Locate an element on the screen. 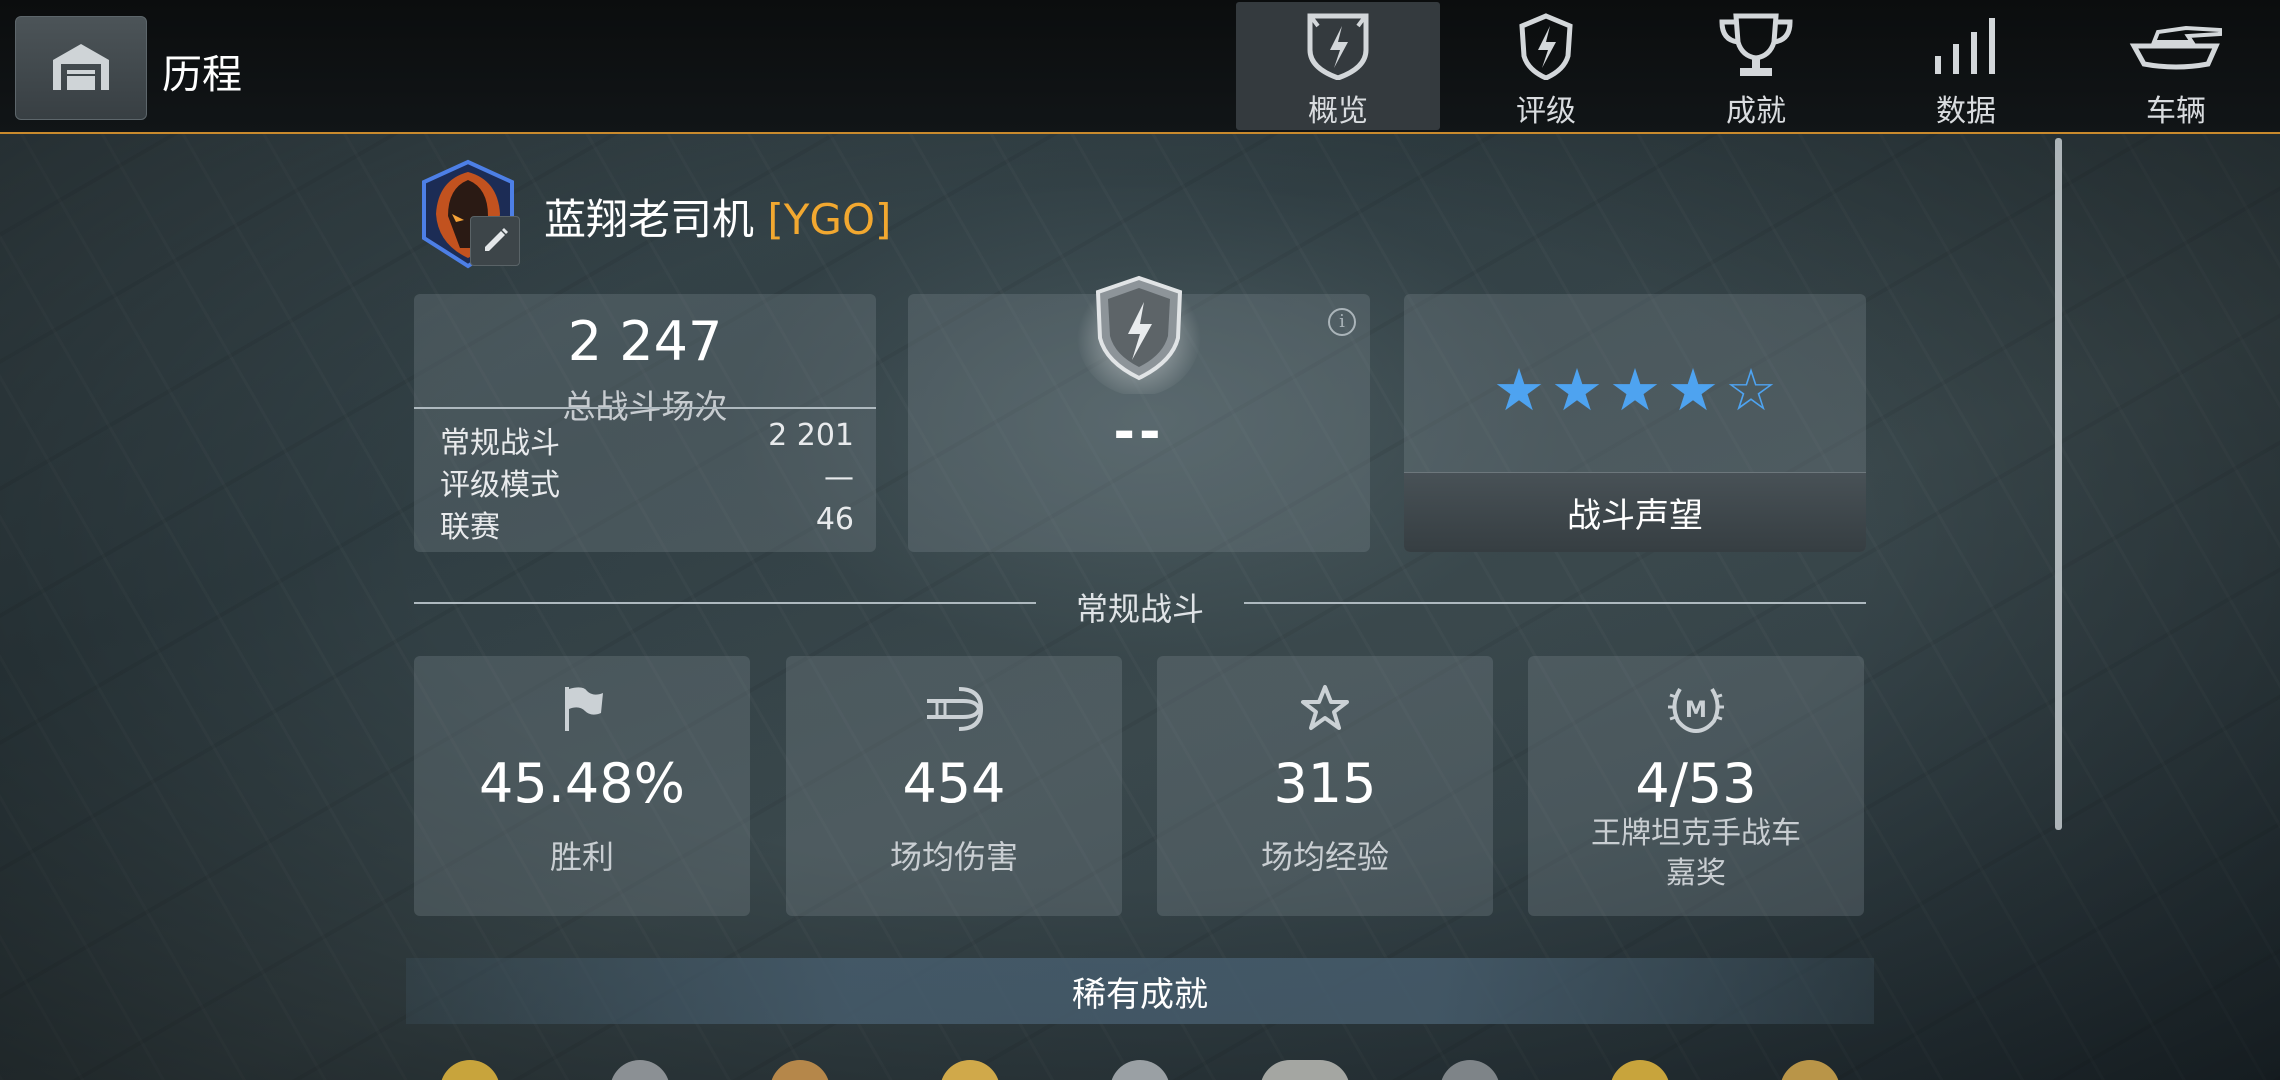 This screenshot has height=1080, width=2280. total-battles-value: 2 247 is located at coordinates (645, 341).